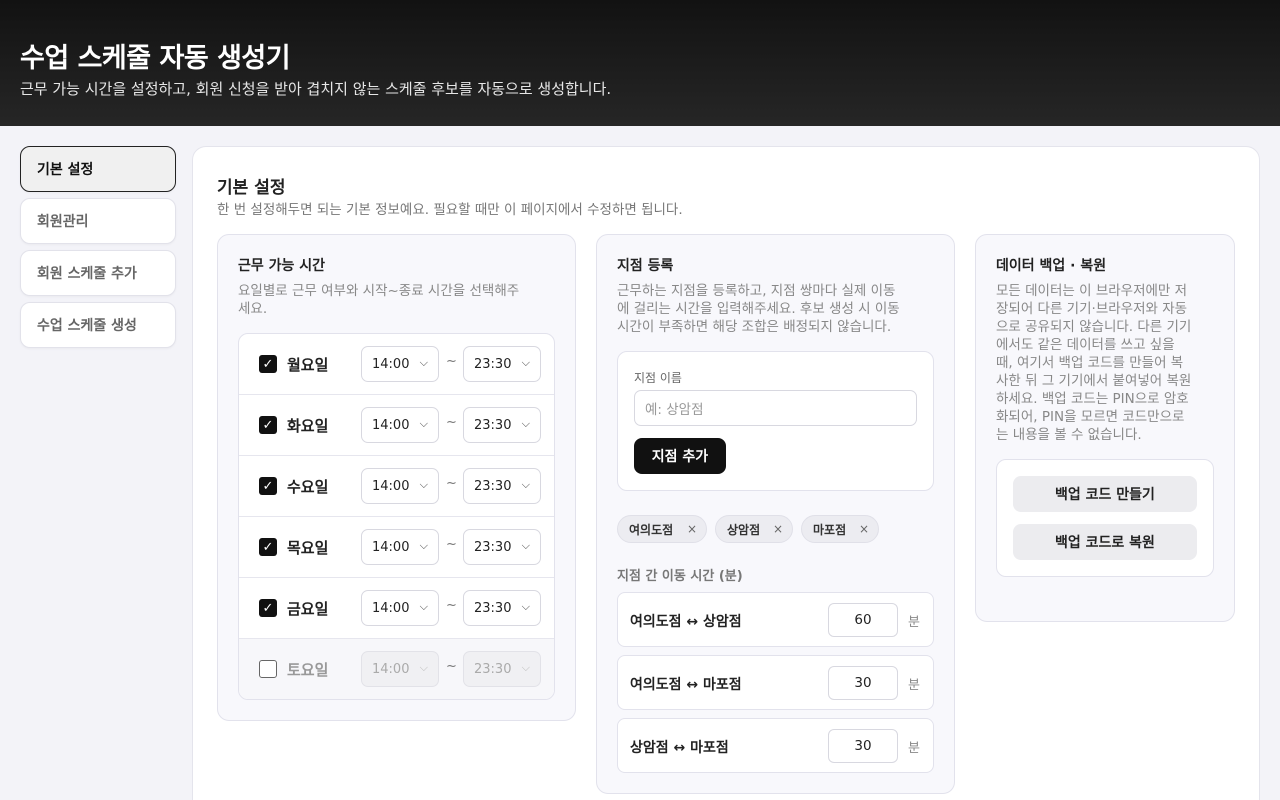  What do you see at coordinates (400, 608) in the screenshot?
I see `friday-start-select: 14:00 ⌵` at bounding box center [400, 608].